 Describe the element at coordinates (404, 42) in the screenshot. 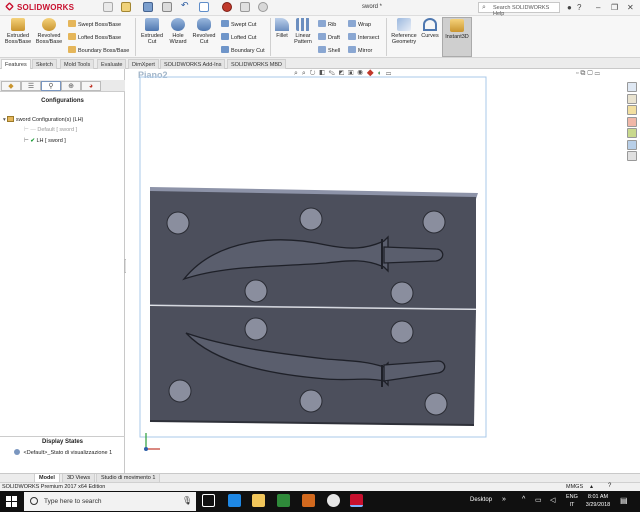

I see `label: Geometry` at that location.